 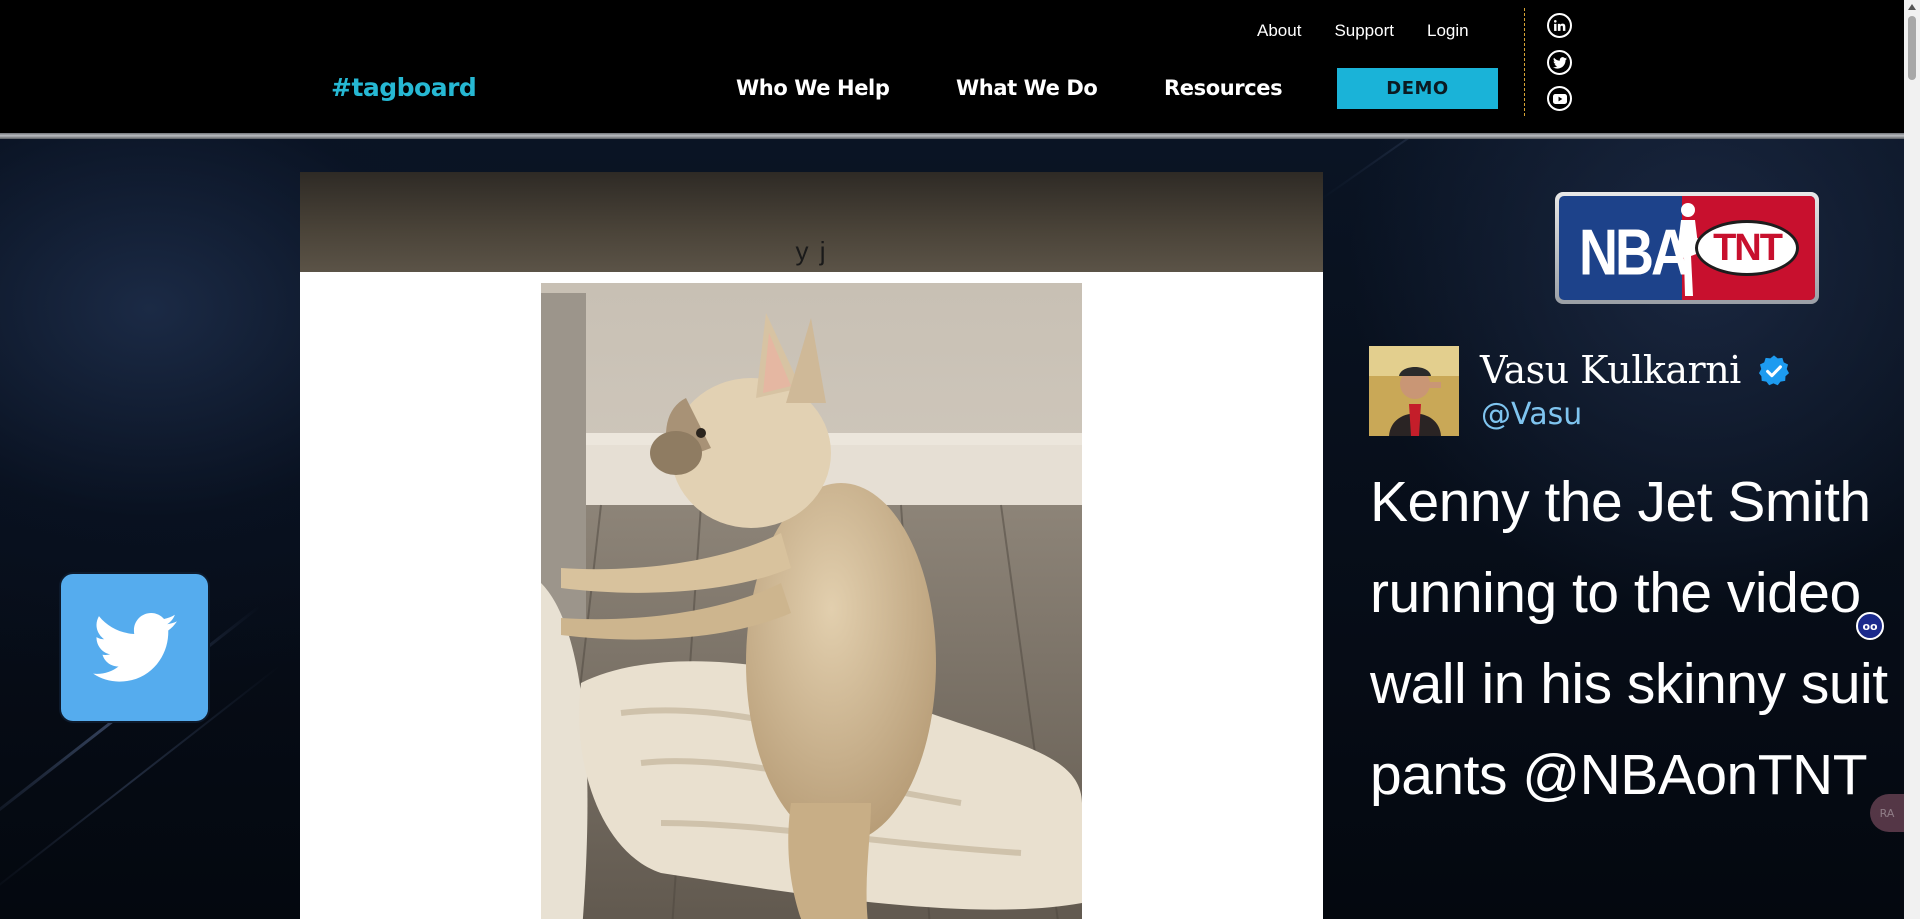 What do you see at coordinates (1364, 31) in the screenshot?
I see `util-link-support: Support` at bounding box center [1364, 31].